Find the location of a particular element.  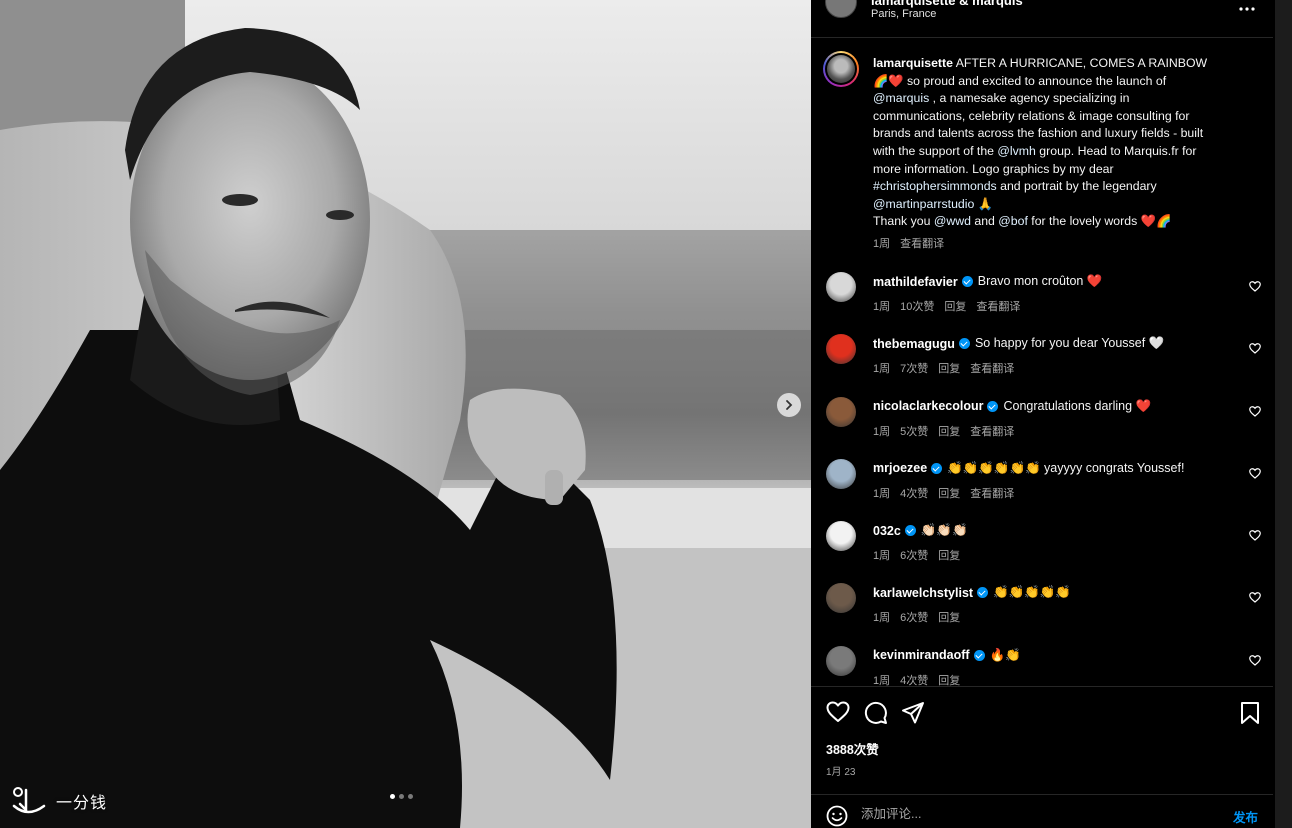

commenter-username: thebemagugu is located at coordinates (914, 344).